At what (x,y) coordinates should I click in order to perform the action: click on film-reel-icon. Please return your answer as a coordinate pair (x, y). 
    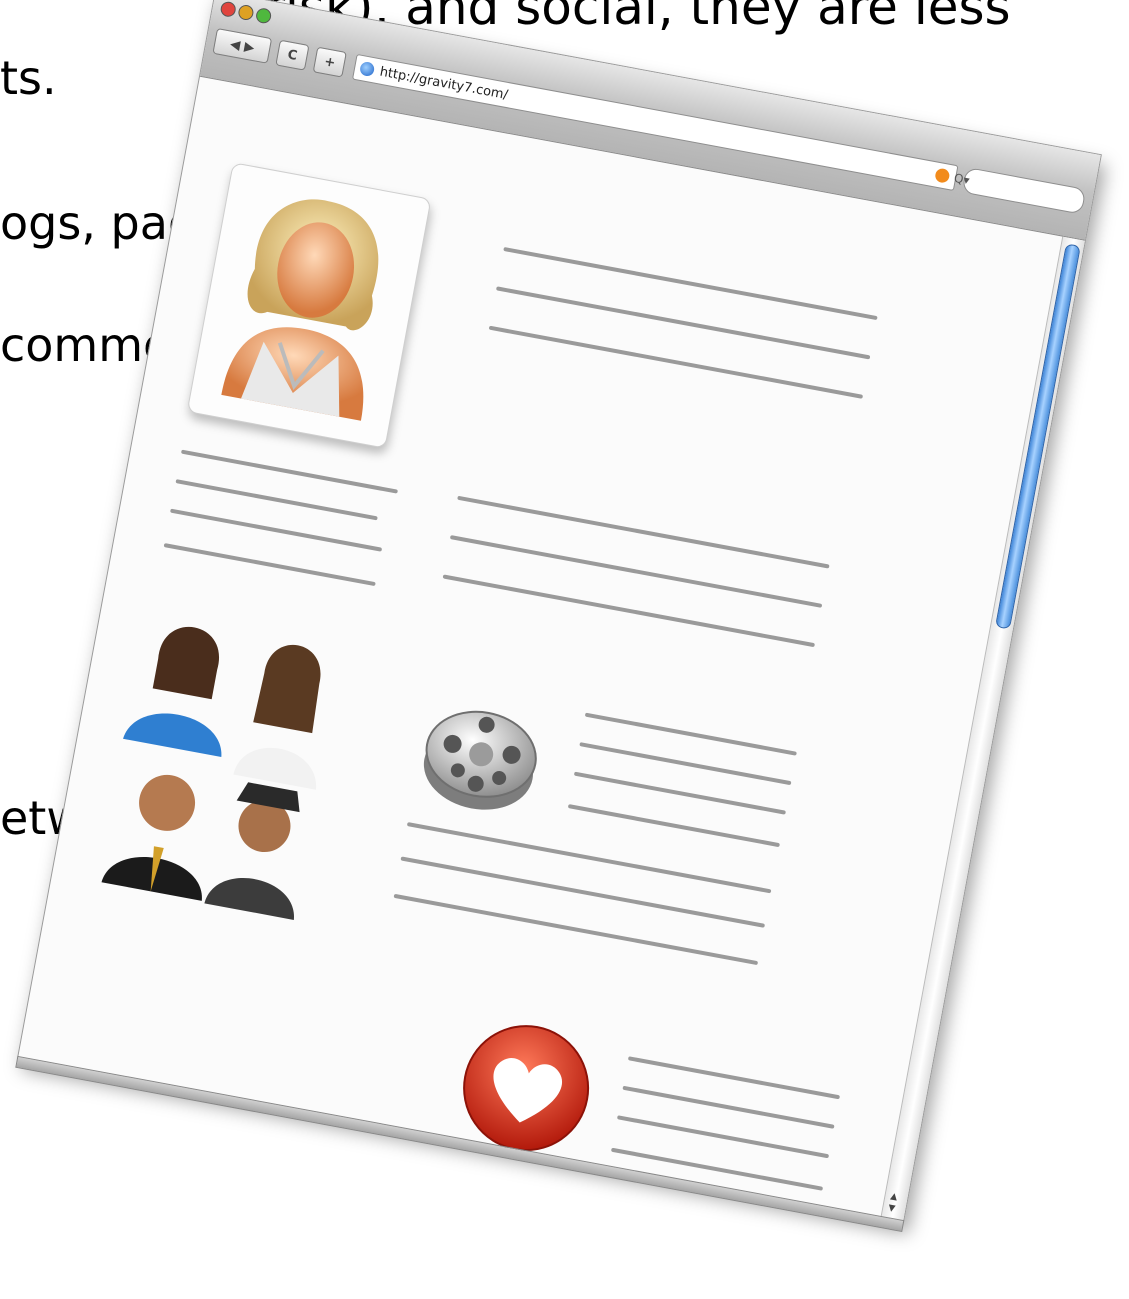
    Looking at the image, I should click on (480, 760).